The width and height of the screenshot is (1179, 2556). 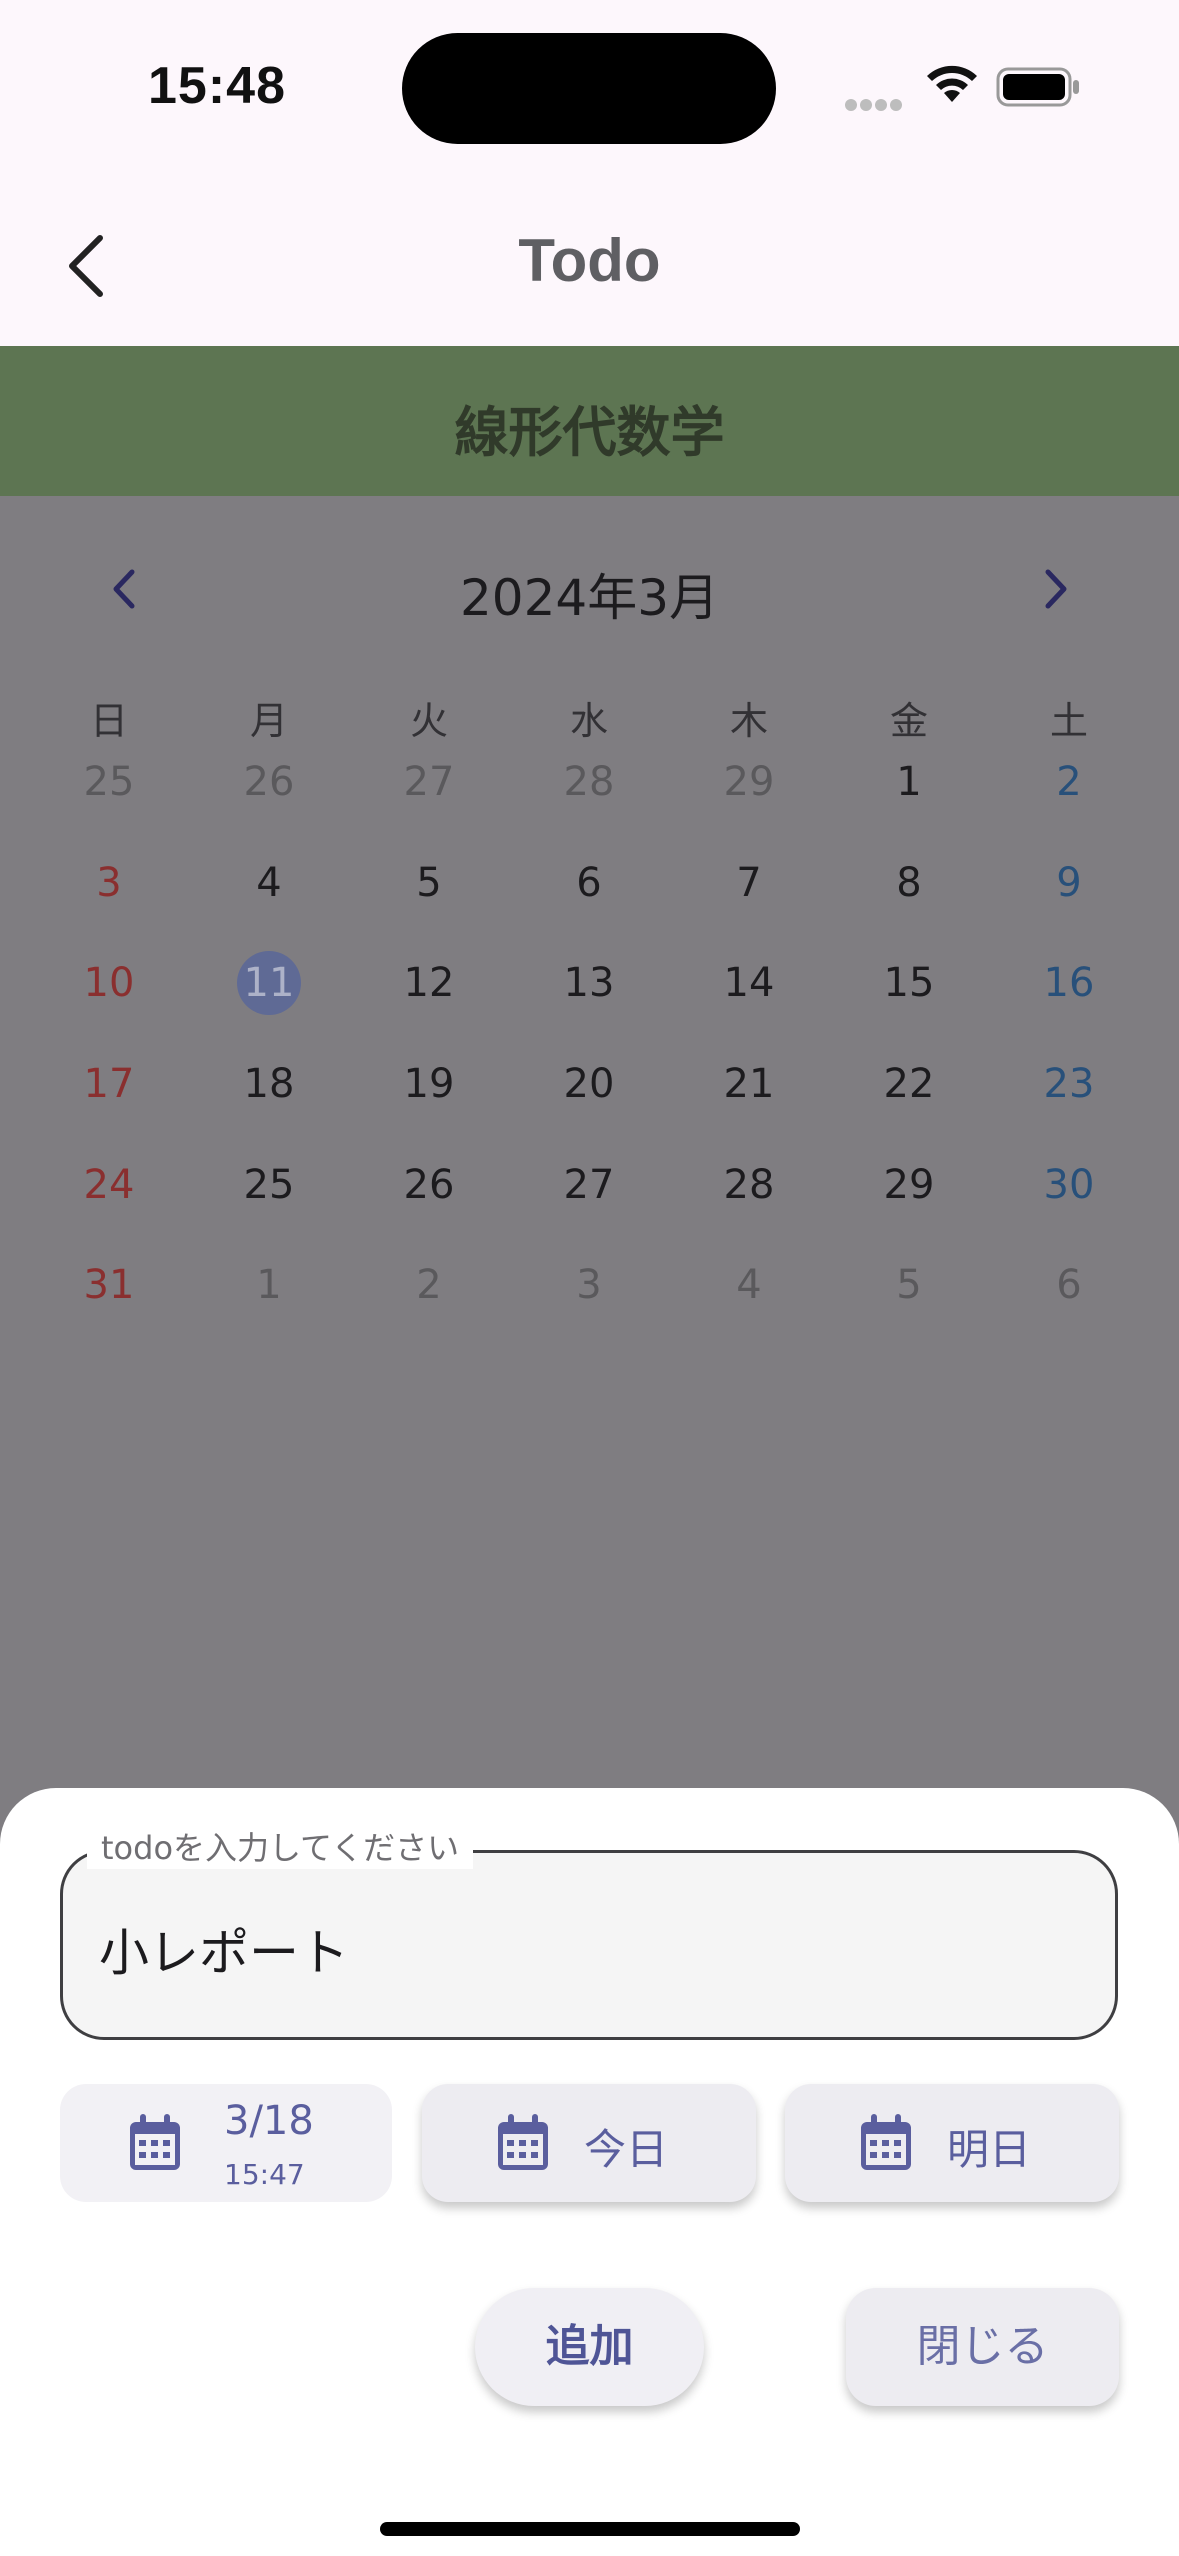 I want to click on date-picker-button: 3/18 15:47, so click(x=226, y=2143).